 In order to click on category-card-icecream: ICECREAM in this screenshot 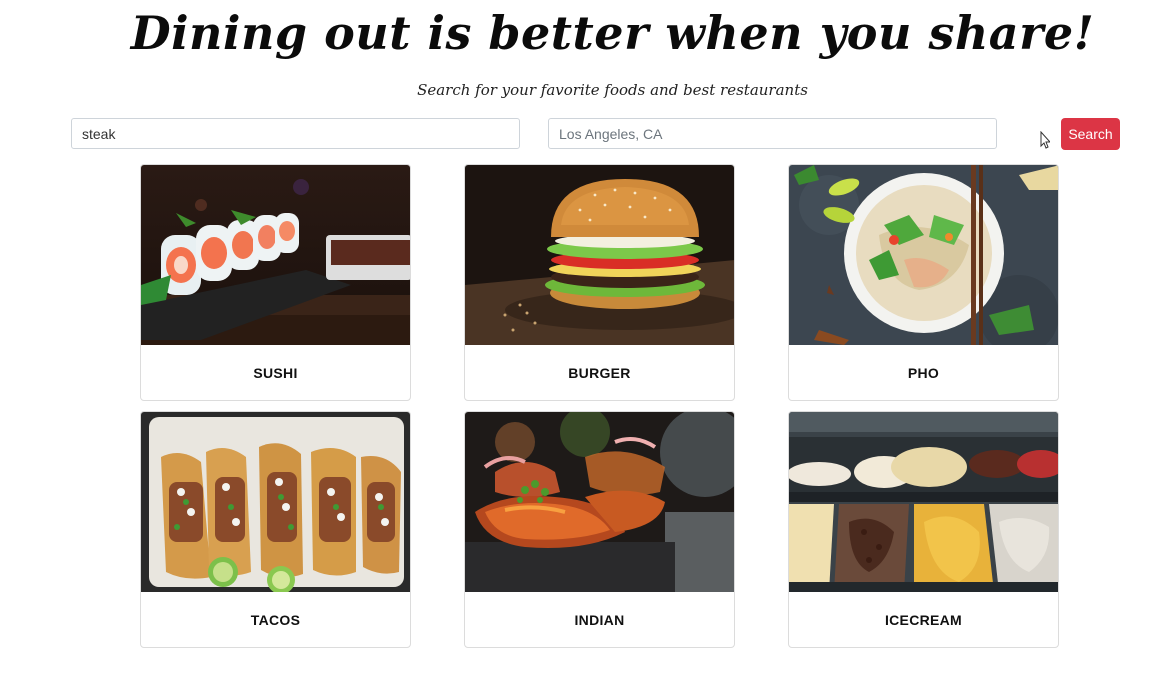, I will do `click(923, 529)`.